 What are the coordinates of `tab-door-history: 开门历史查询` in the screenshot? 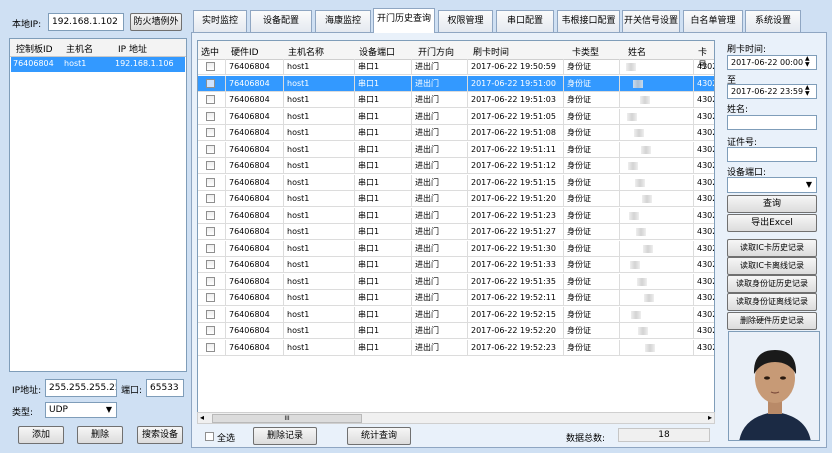 It's located at (404, 20).